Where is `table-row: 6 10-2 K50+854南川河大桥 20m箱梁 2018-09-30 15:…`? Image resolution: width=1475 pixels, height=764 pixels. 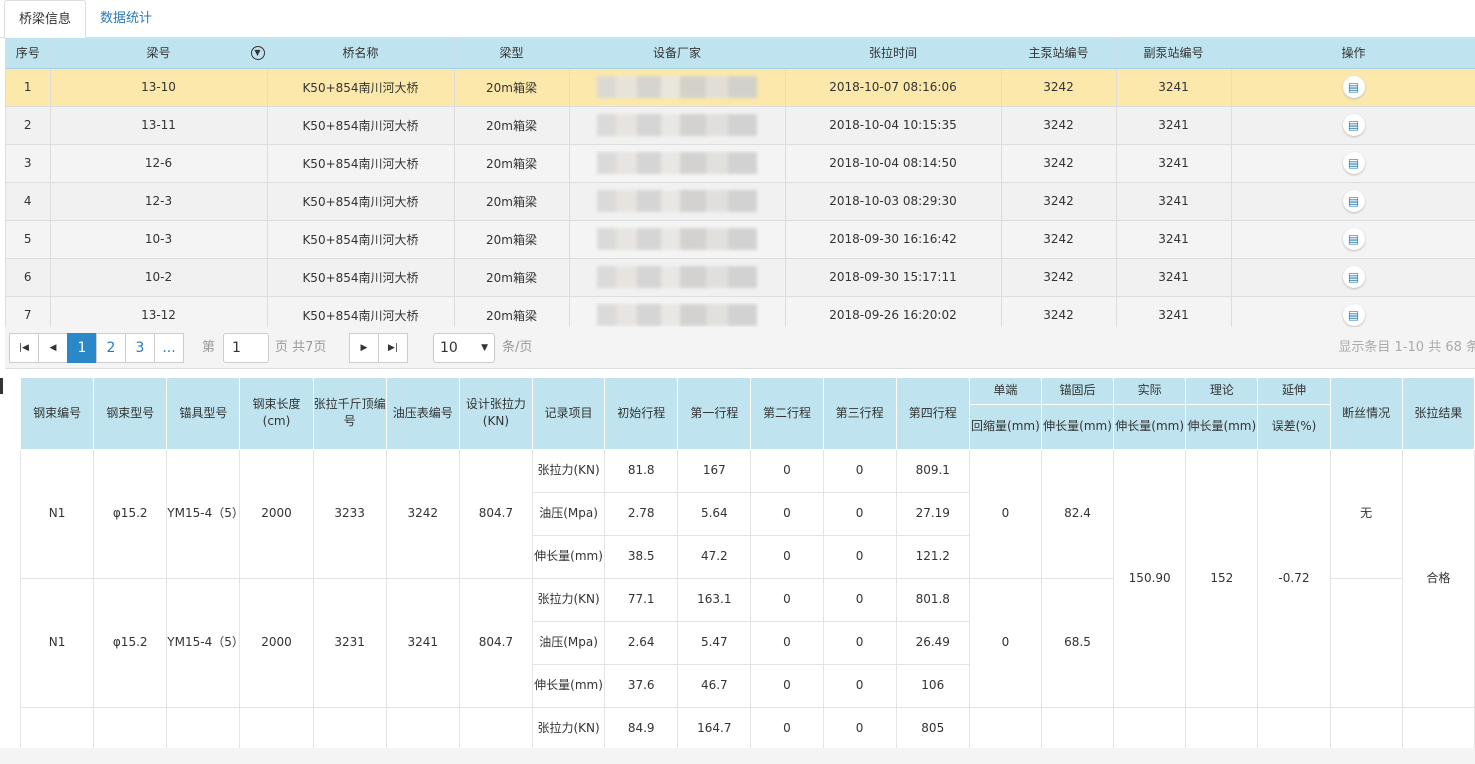
table-row: 6 10-2 K50+854南川河大桥 20m箱梁 2018-09-30 15:… is located at coordinates (740, 277).